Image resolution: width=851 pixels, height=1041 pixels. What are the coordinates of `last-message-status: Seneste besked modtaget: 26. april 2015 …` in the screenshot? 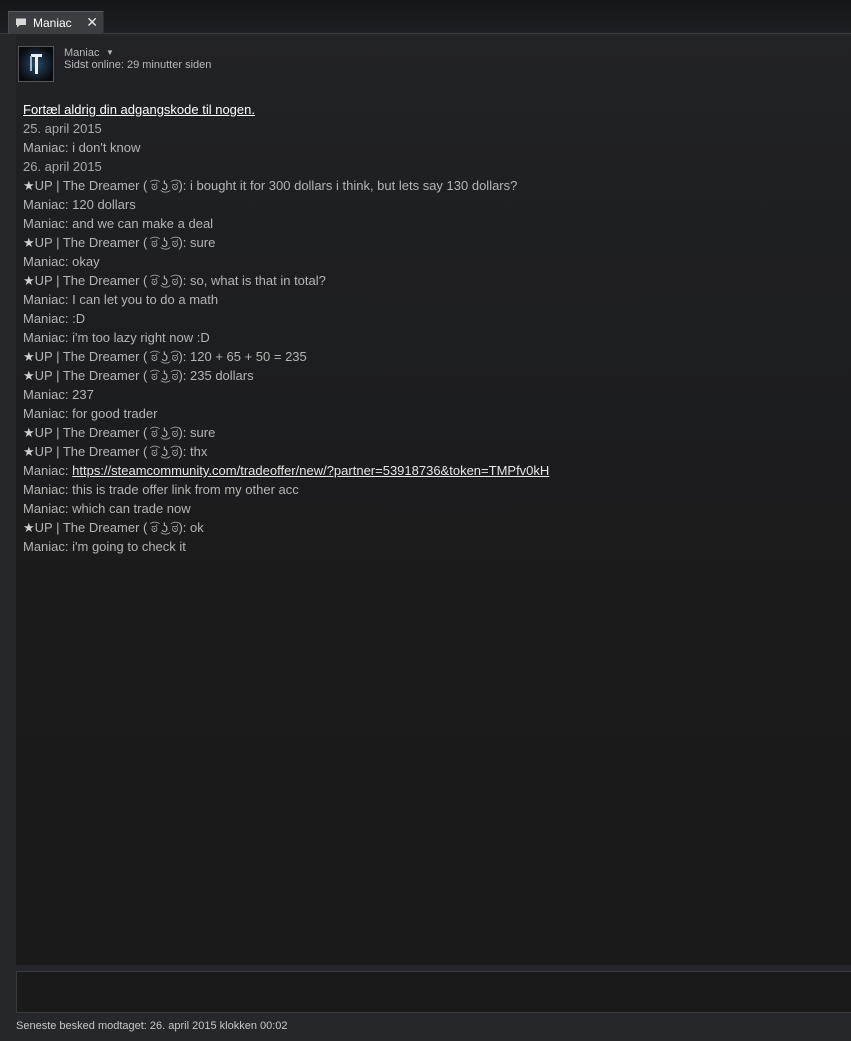 It's located at (152, 1026).